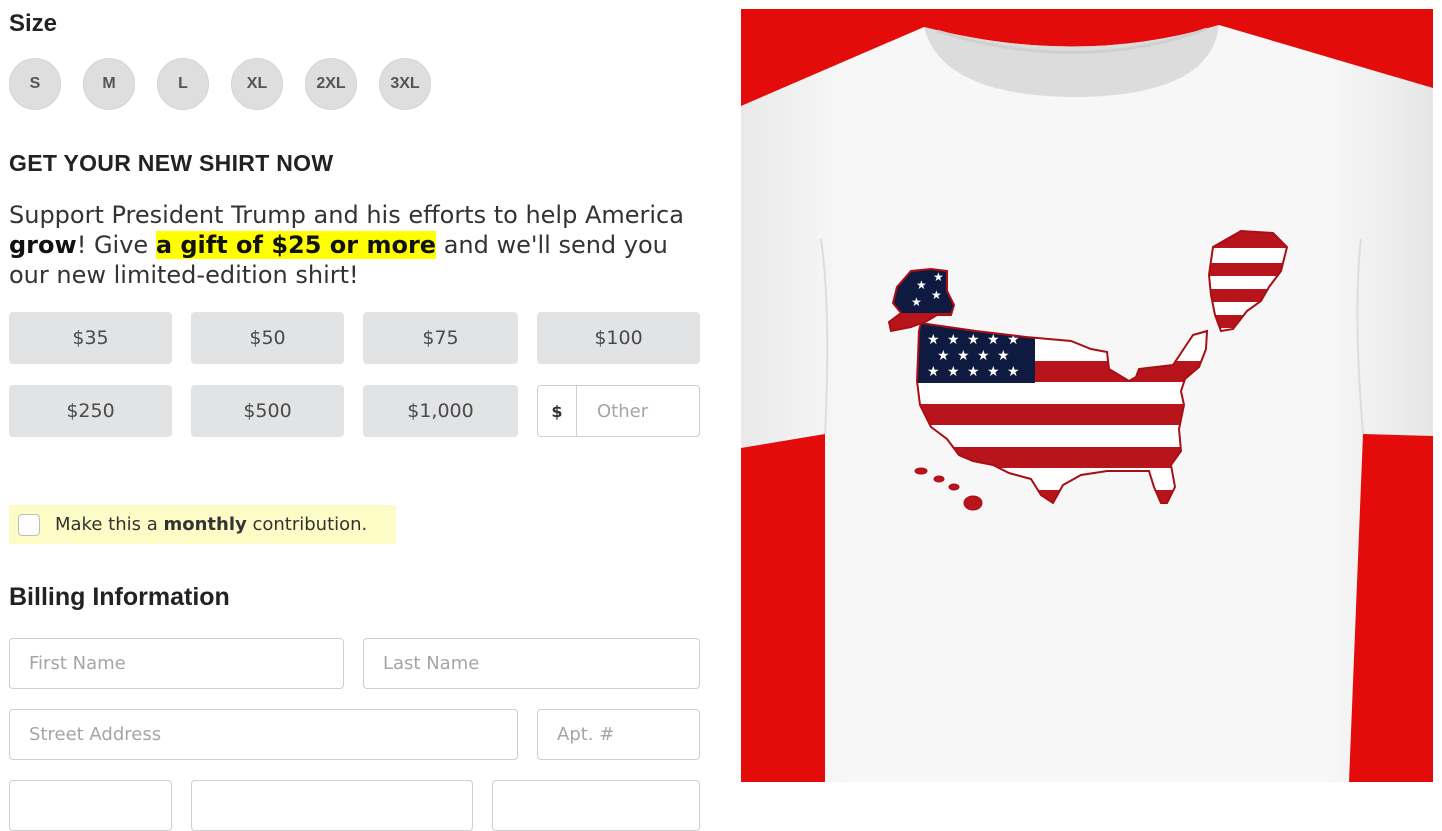  What do you see at coordinates (205, 524) in the screenshot?
I see `monthly-label-bold: monthly` at bounding box center [205, 524].